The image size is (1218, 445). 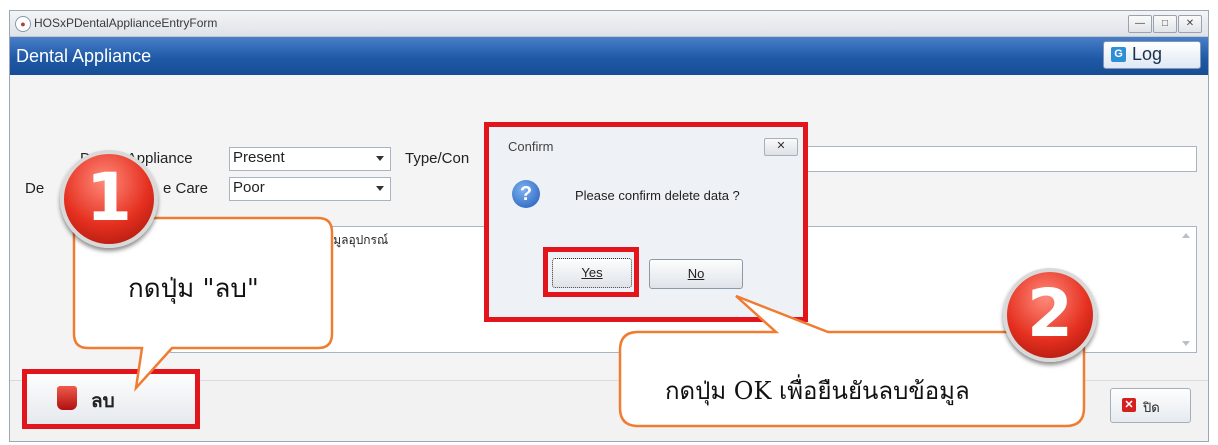 I want to click on close-form-button: ✕ ปิด, so click(x=1150, y=405).